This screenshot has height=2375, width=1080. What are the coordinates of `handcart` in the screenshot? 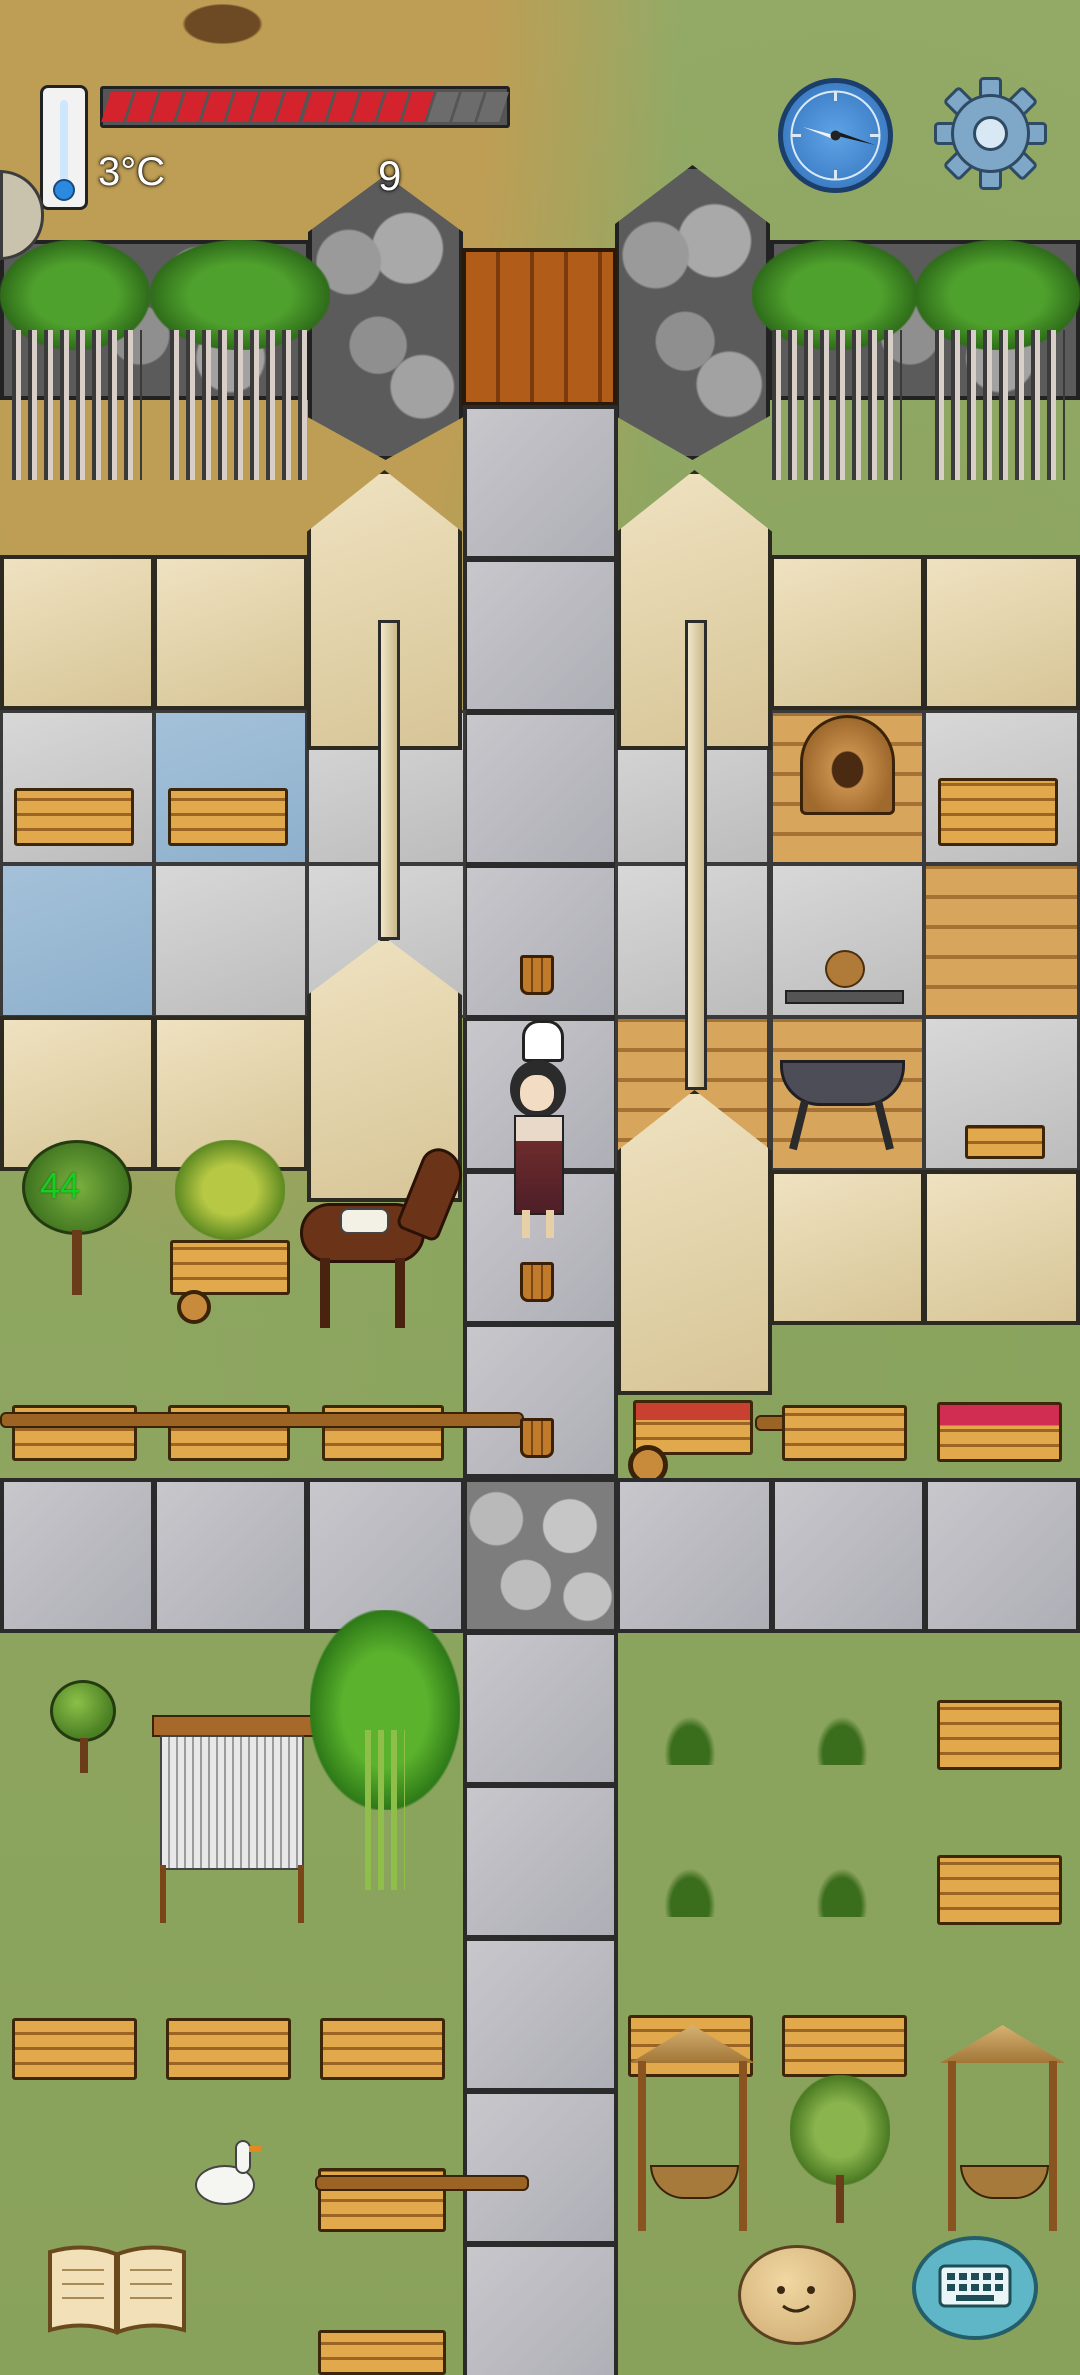 It's located at (693, 1440).